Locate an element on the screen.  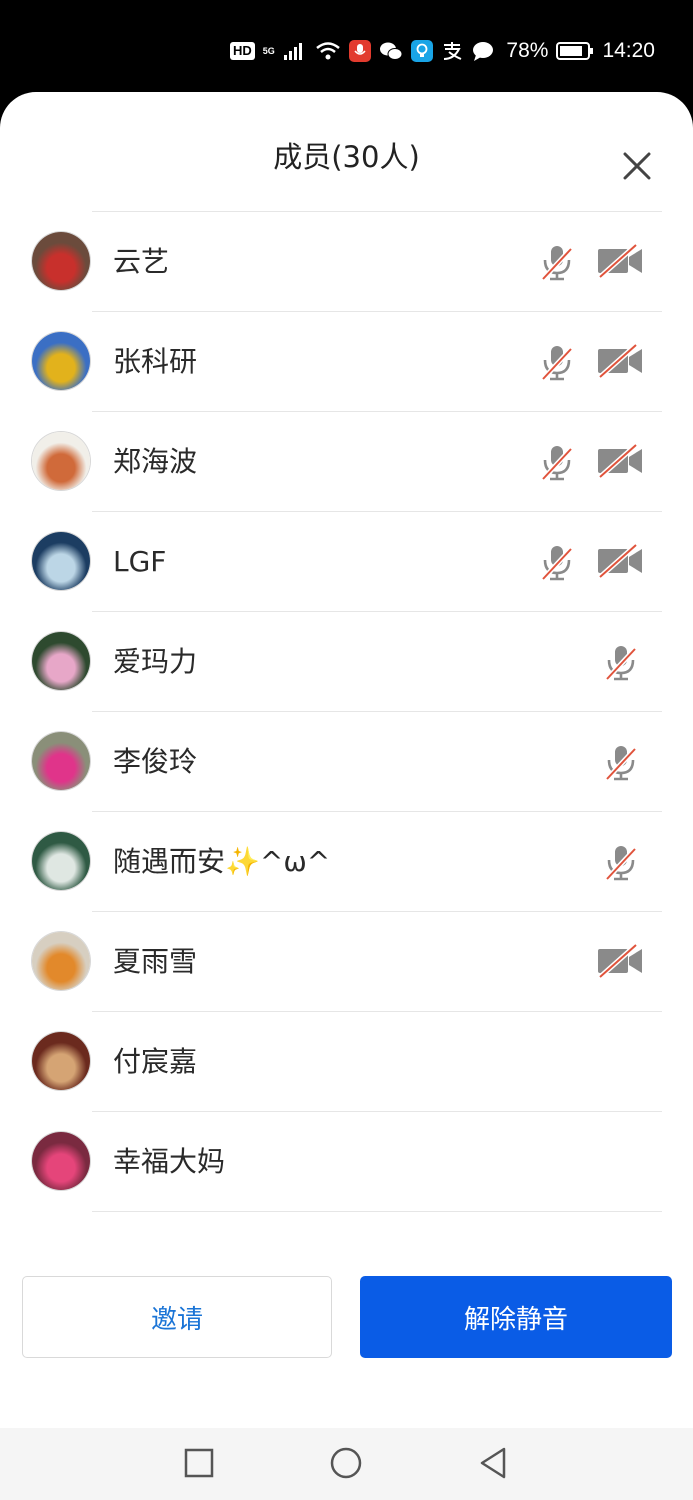
signal-icon is located at coordinates (292, 51).